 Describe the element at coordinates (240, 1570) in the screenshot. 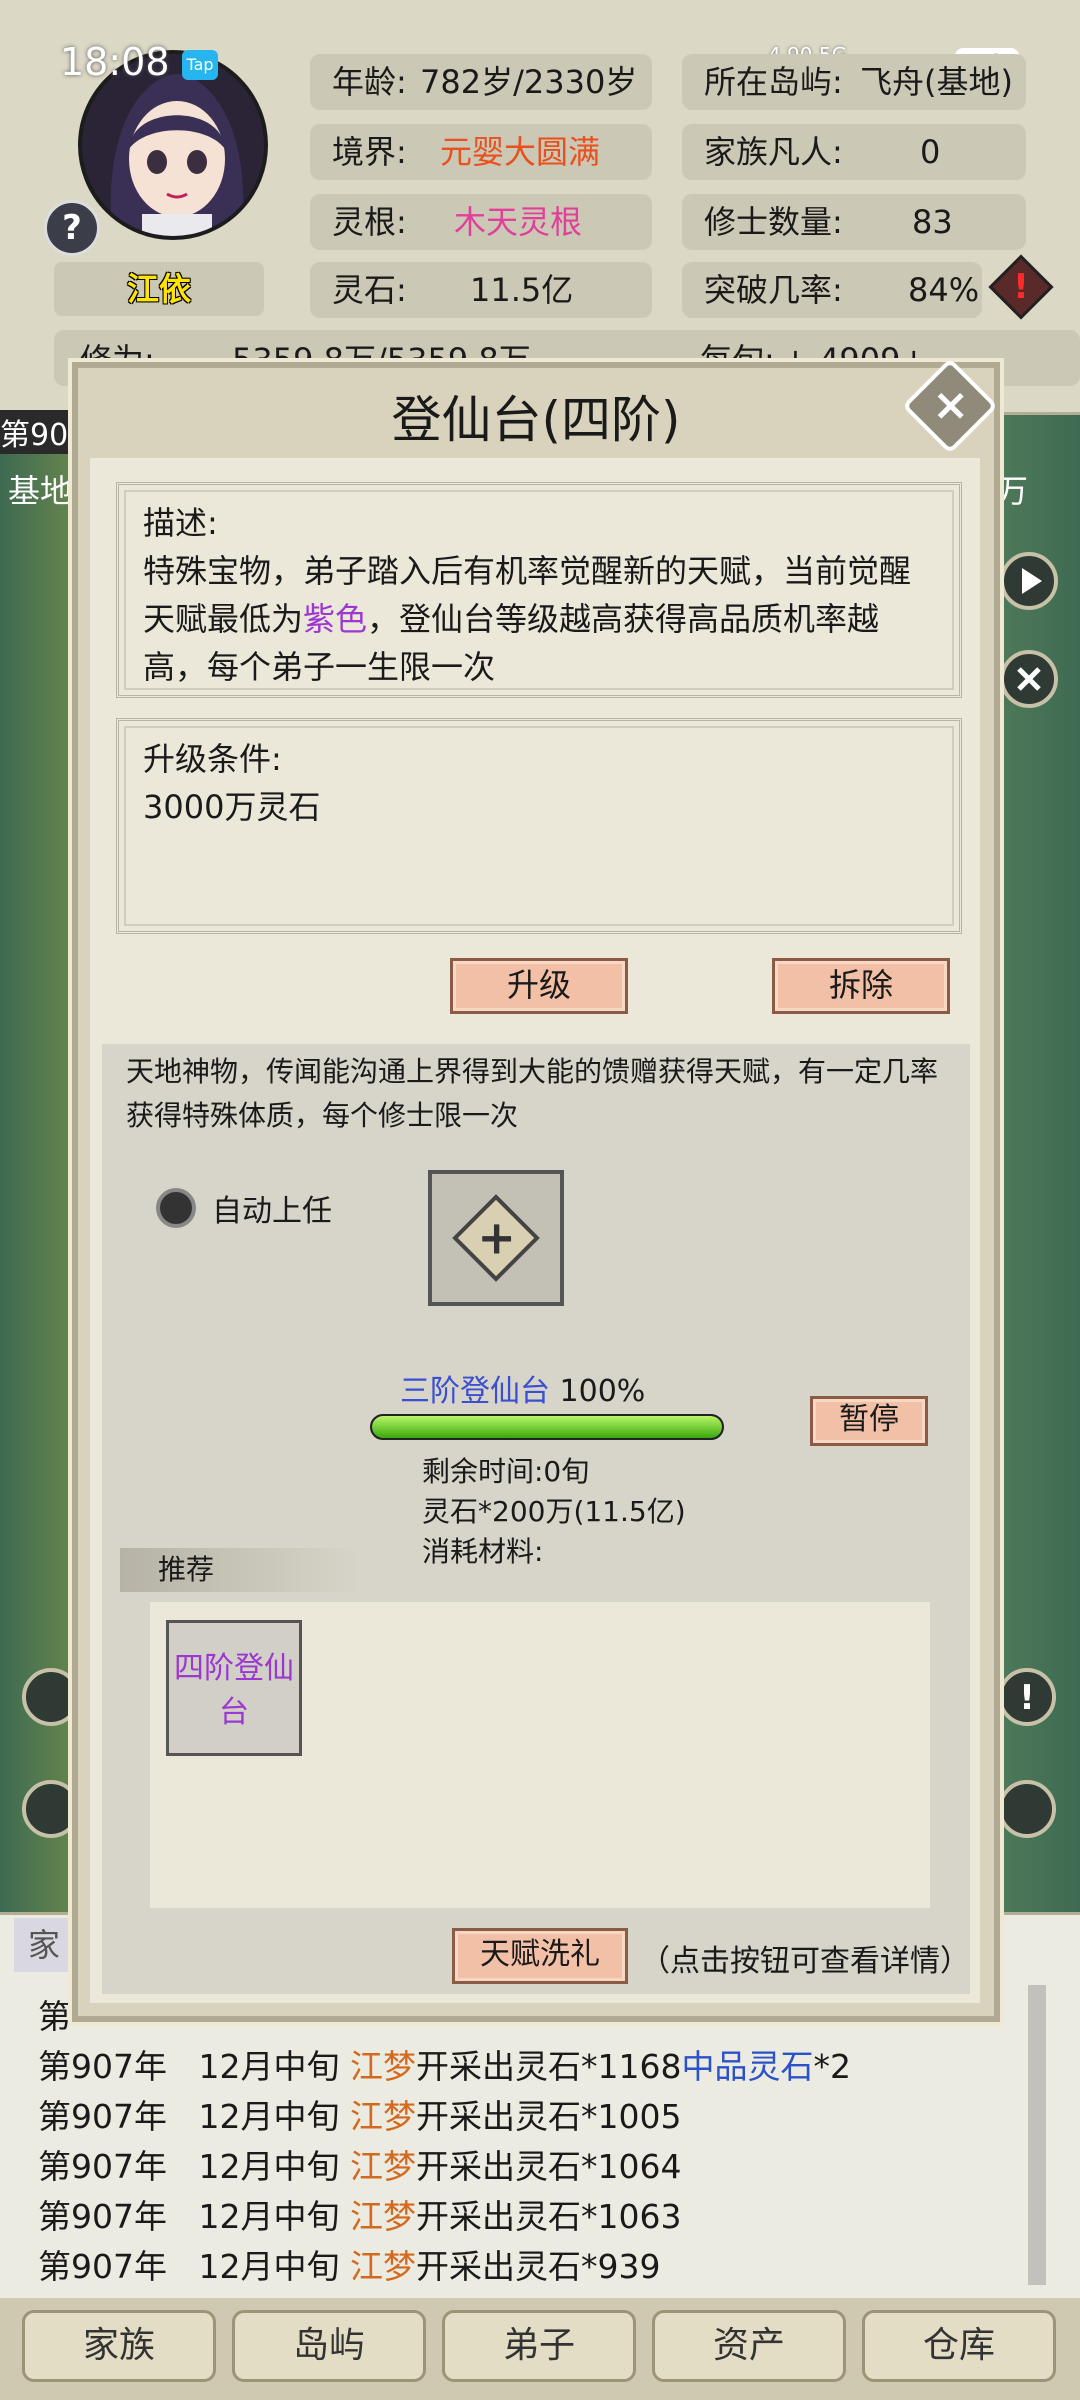

I see `recommend-tab: 推荐` at that location.